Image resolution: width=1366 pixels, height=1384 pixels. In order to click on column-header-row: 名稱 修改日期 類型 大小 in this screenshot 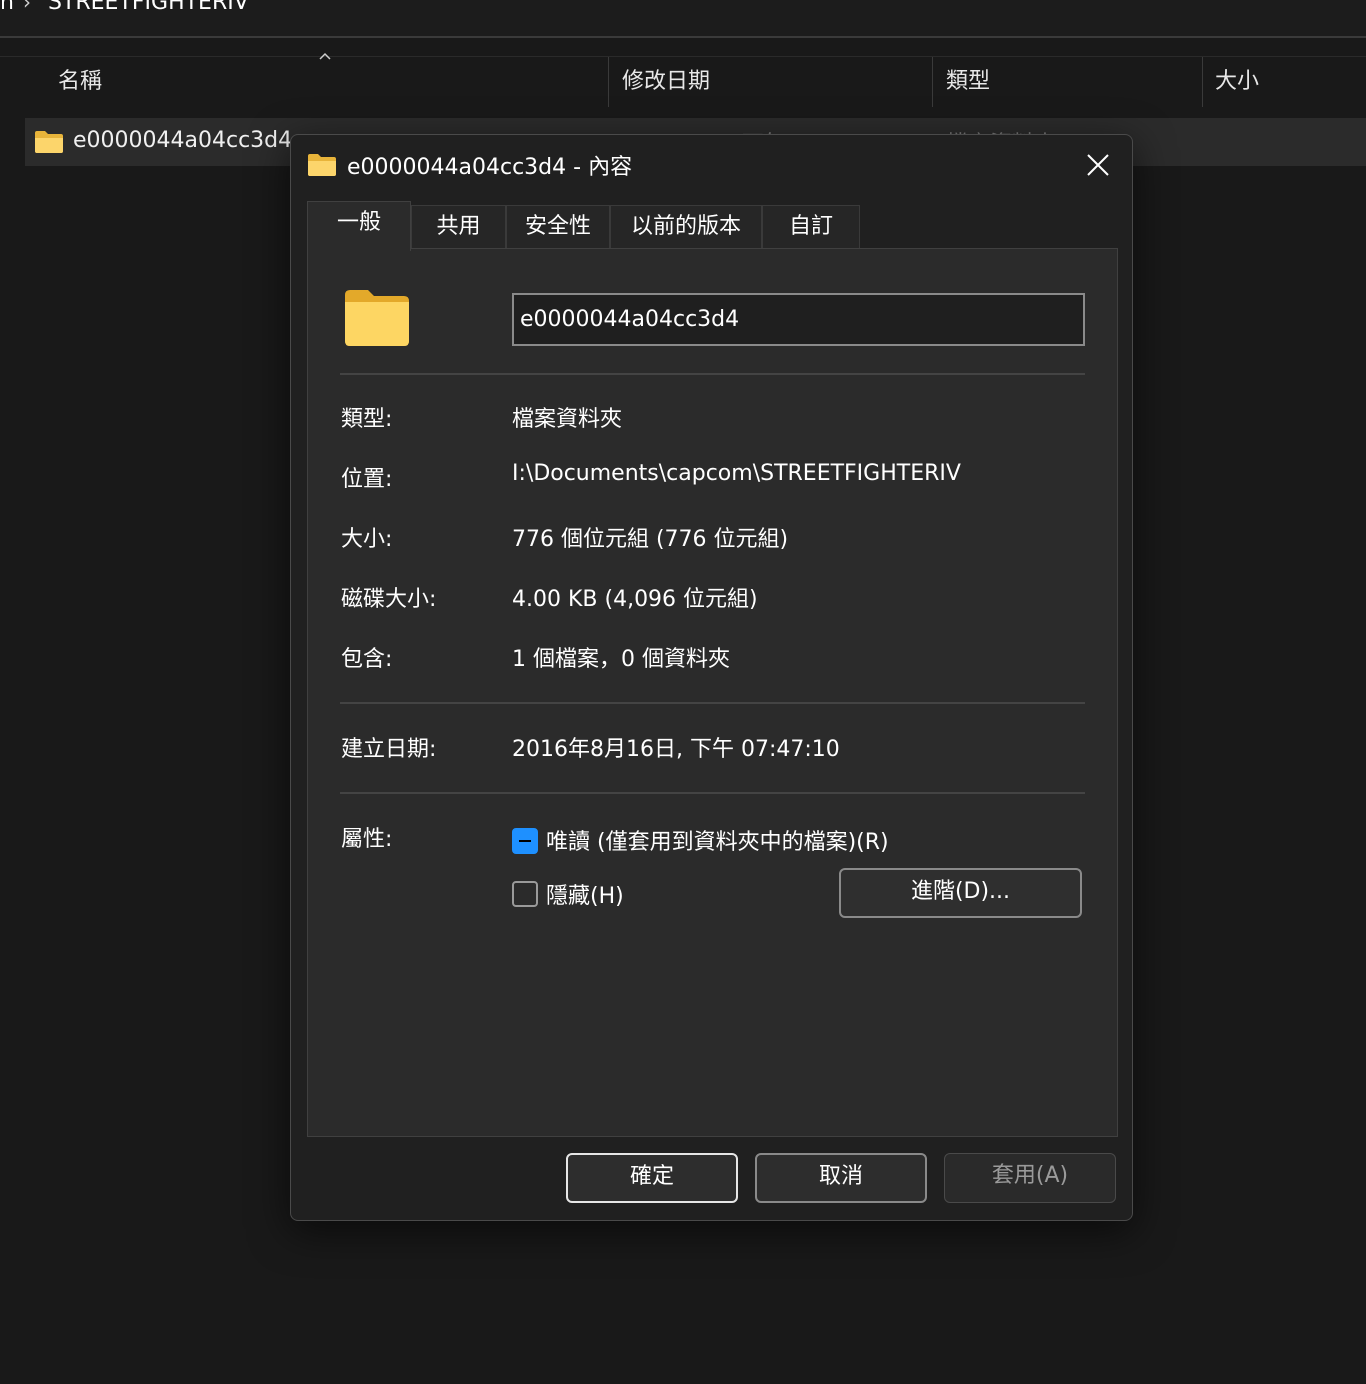, I will do `click(683, 79)`.